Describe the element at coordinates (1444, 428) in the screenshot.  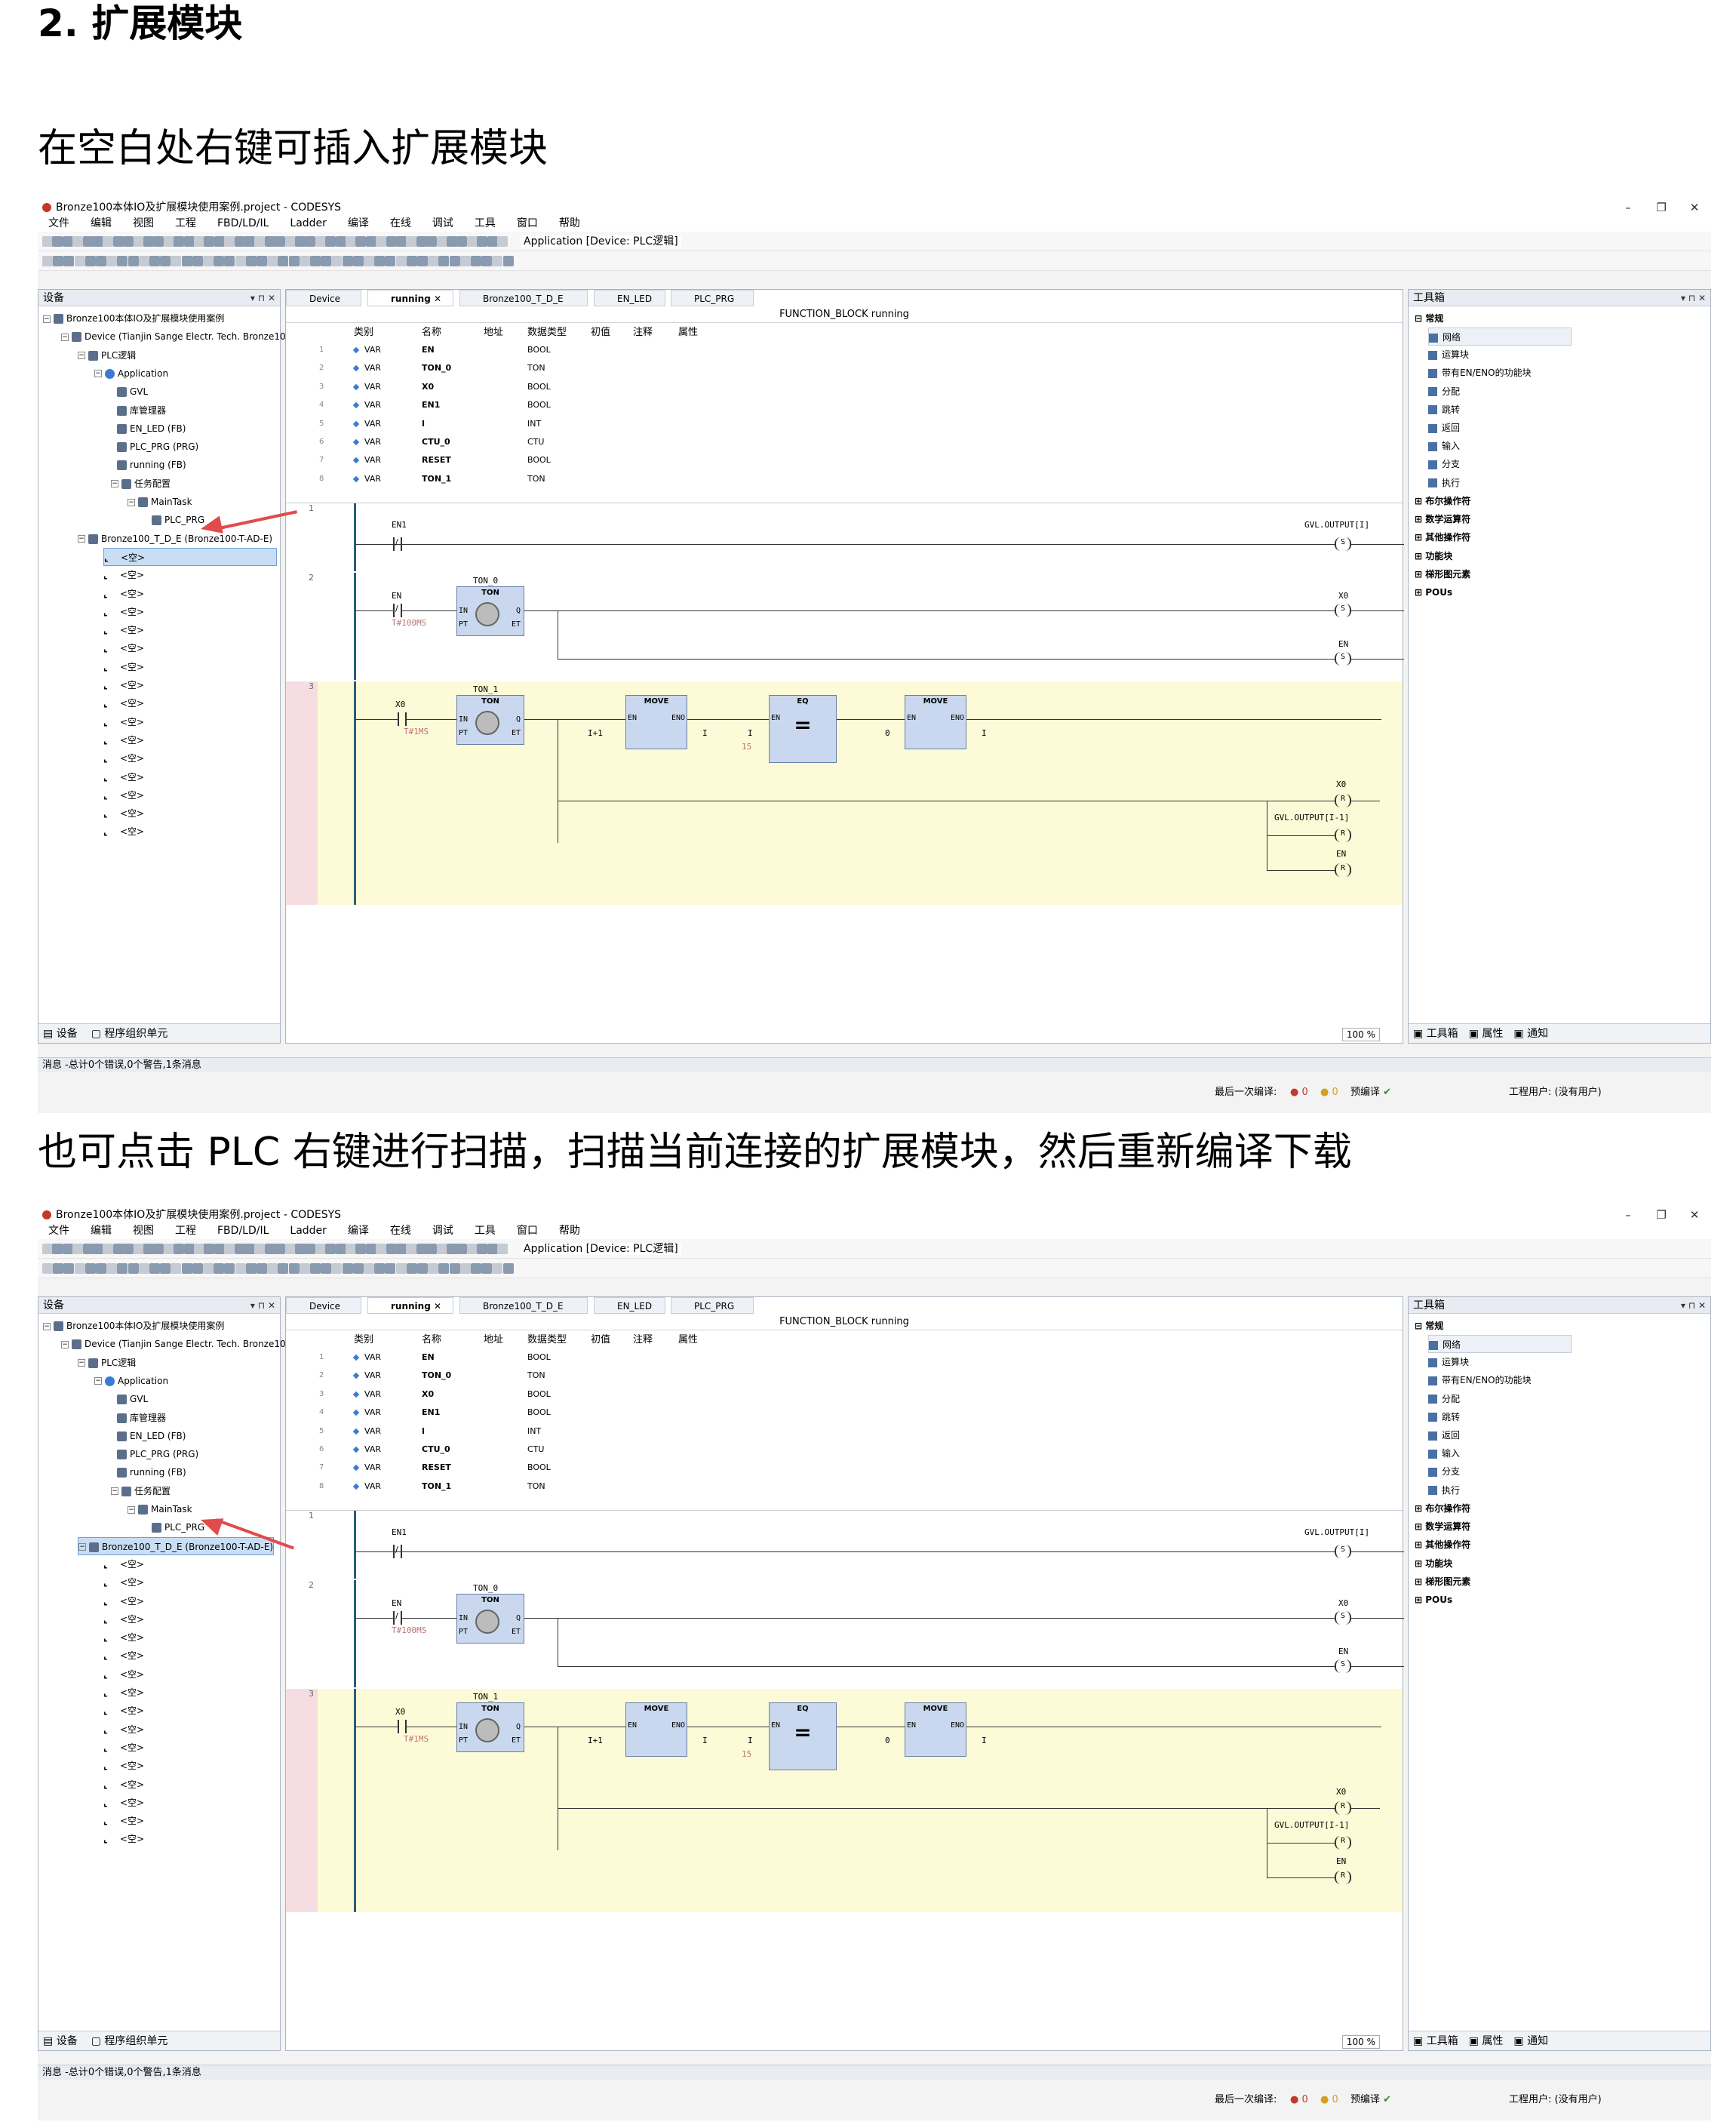
I see `toolbox-item: 返回` at that location.